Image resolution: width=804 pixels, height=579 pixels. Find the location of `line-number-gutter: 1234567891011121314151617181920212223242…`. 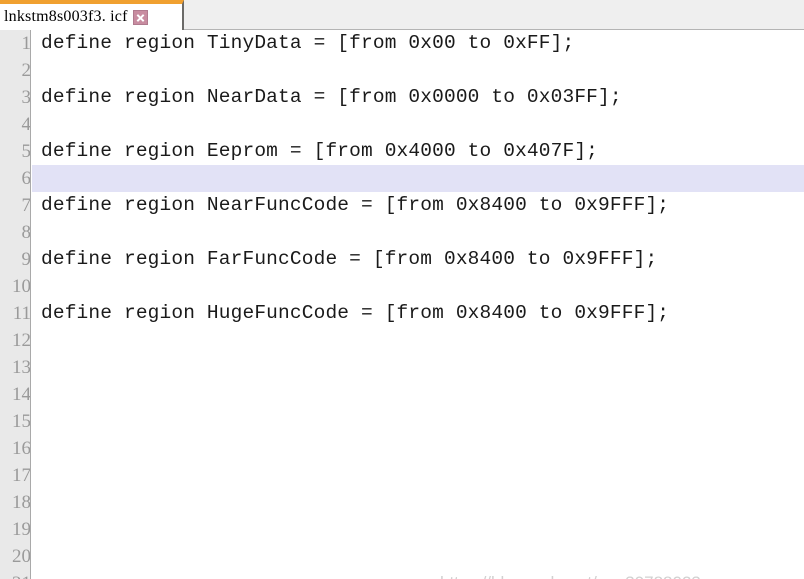

line-number-gutter: 1234567891011121314151617181920212223242… is located at coordinates (15, 304).